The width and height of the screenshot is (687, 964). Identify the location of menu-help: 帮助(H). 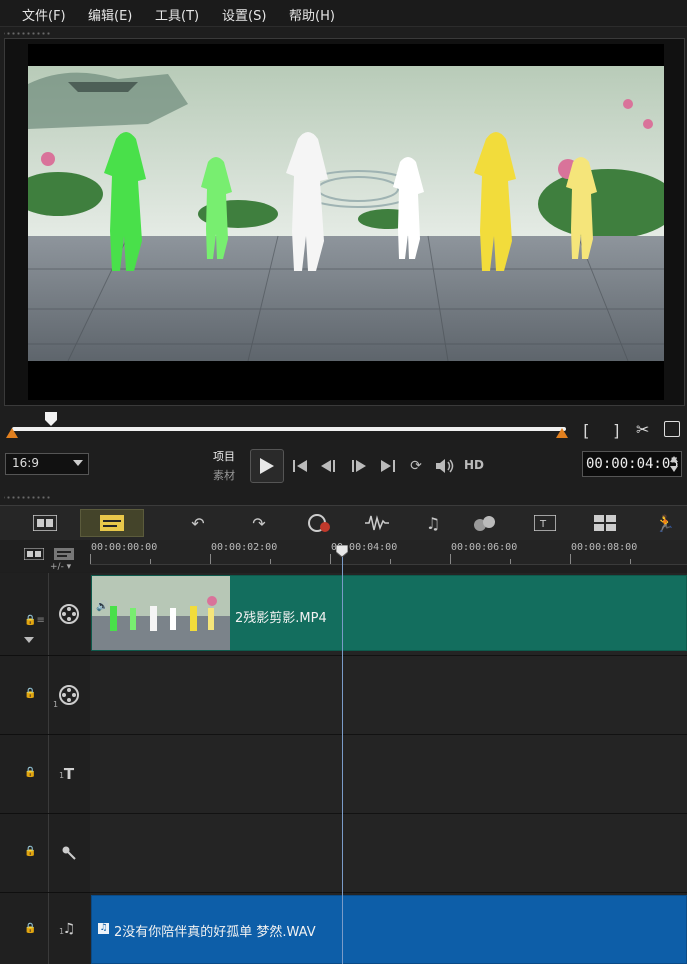
(312, 14).